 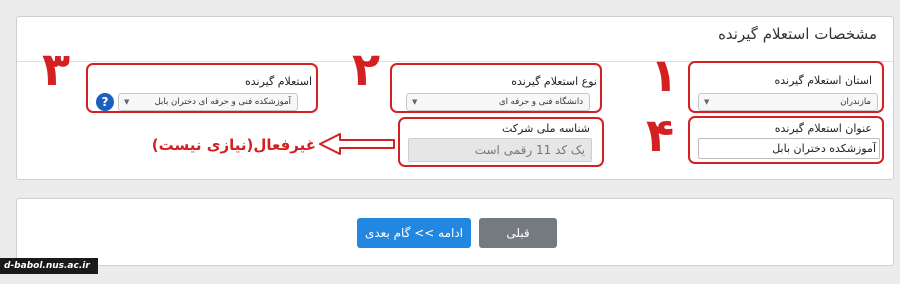 I want to click on previous-button: قبلی, so click(x=518, y=233).